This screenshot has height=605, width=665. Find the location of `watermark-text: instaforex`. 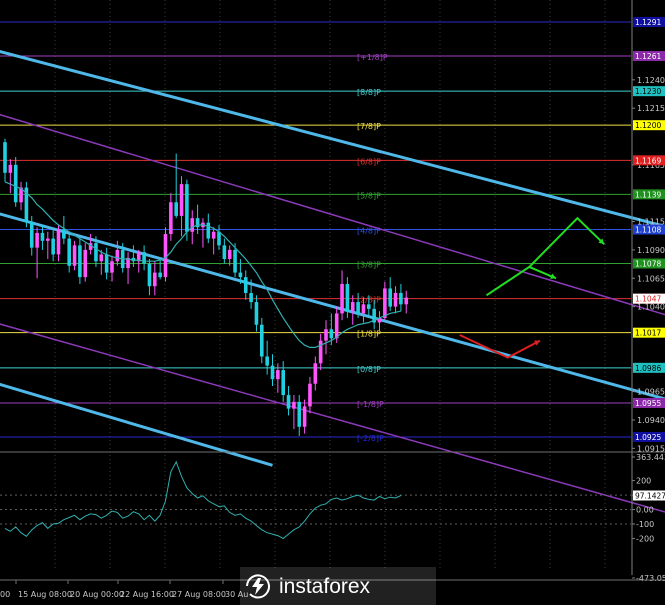

watermark-text: instaforex is located at coordinates (325, 586).